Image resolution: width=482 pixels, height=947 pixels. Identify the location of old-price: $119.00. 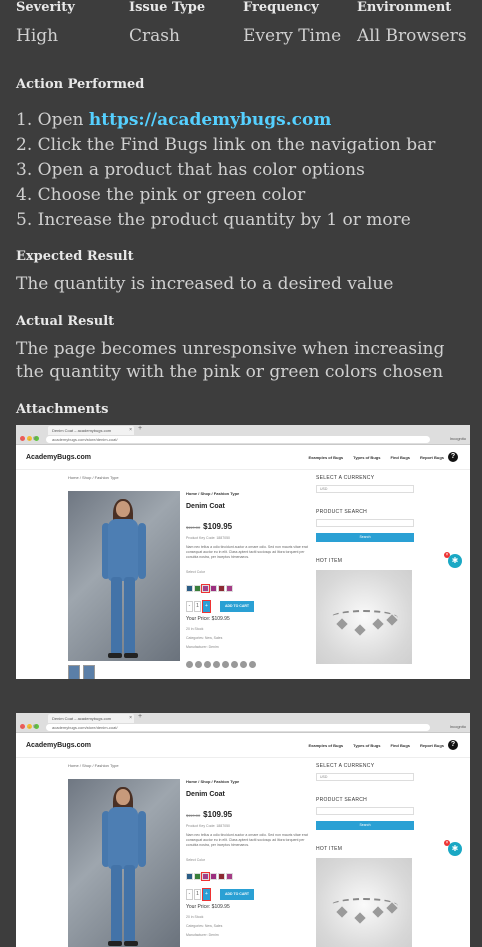
(193, 815).